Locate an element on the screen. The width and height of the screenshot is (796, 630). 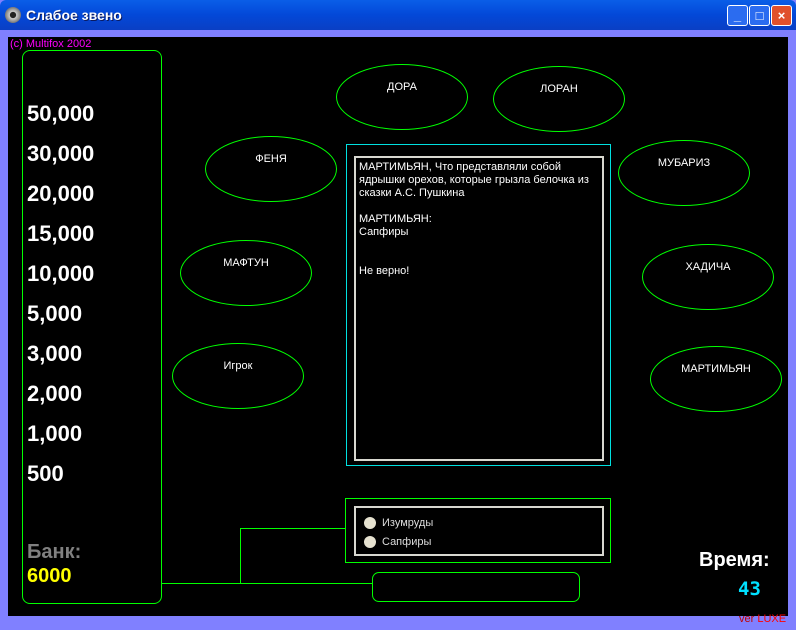
title-bar: Слабое звено _ □ × is located at coordinates (398, 15).